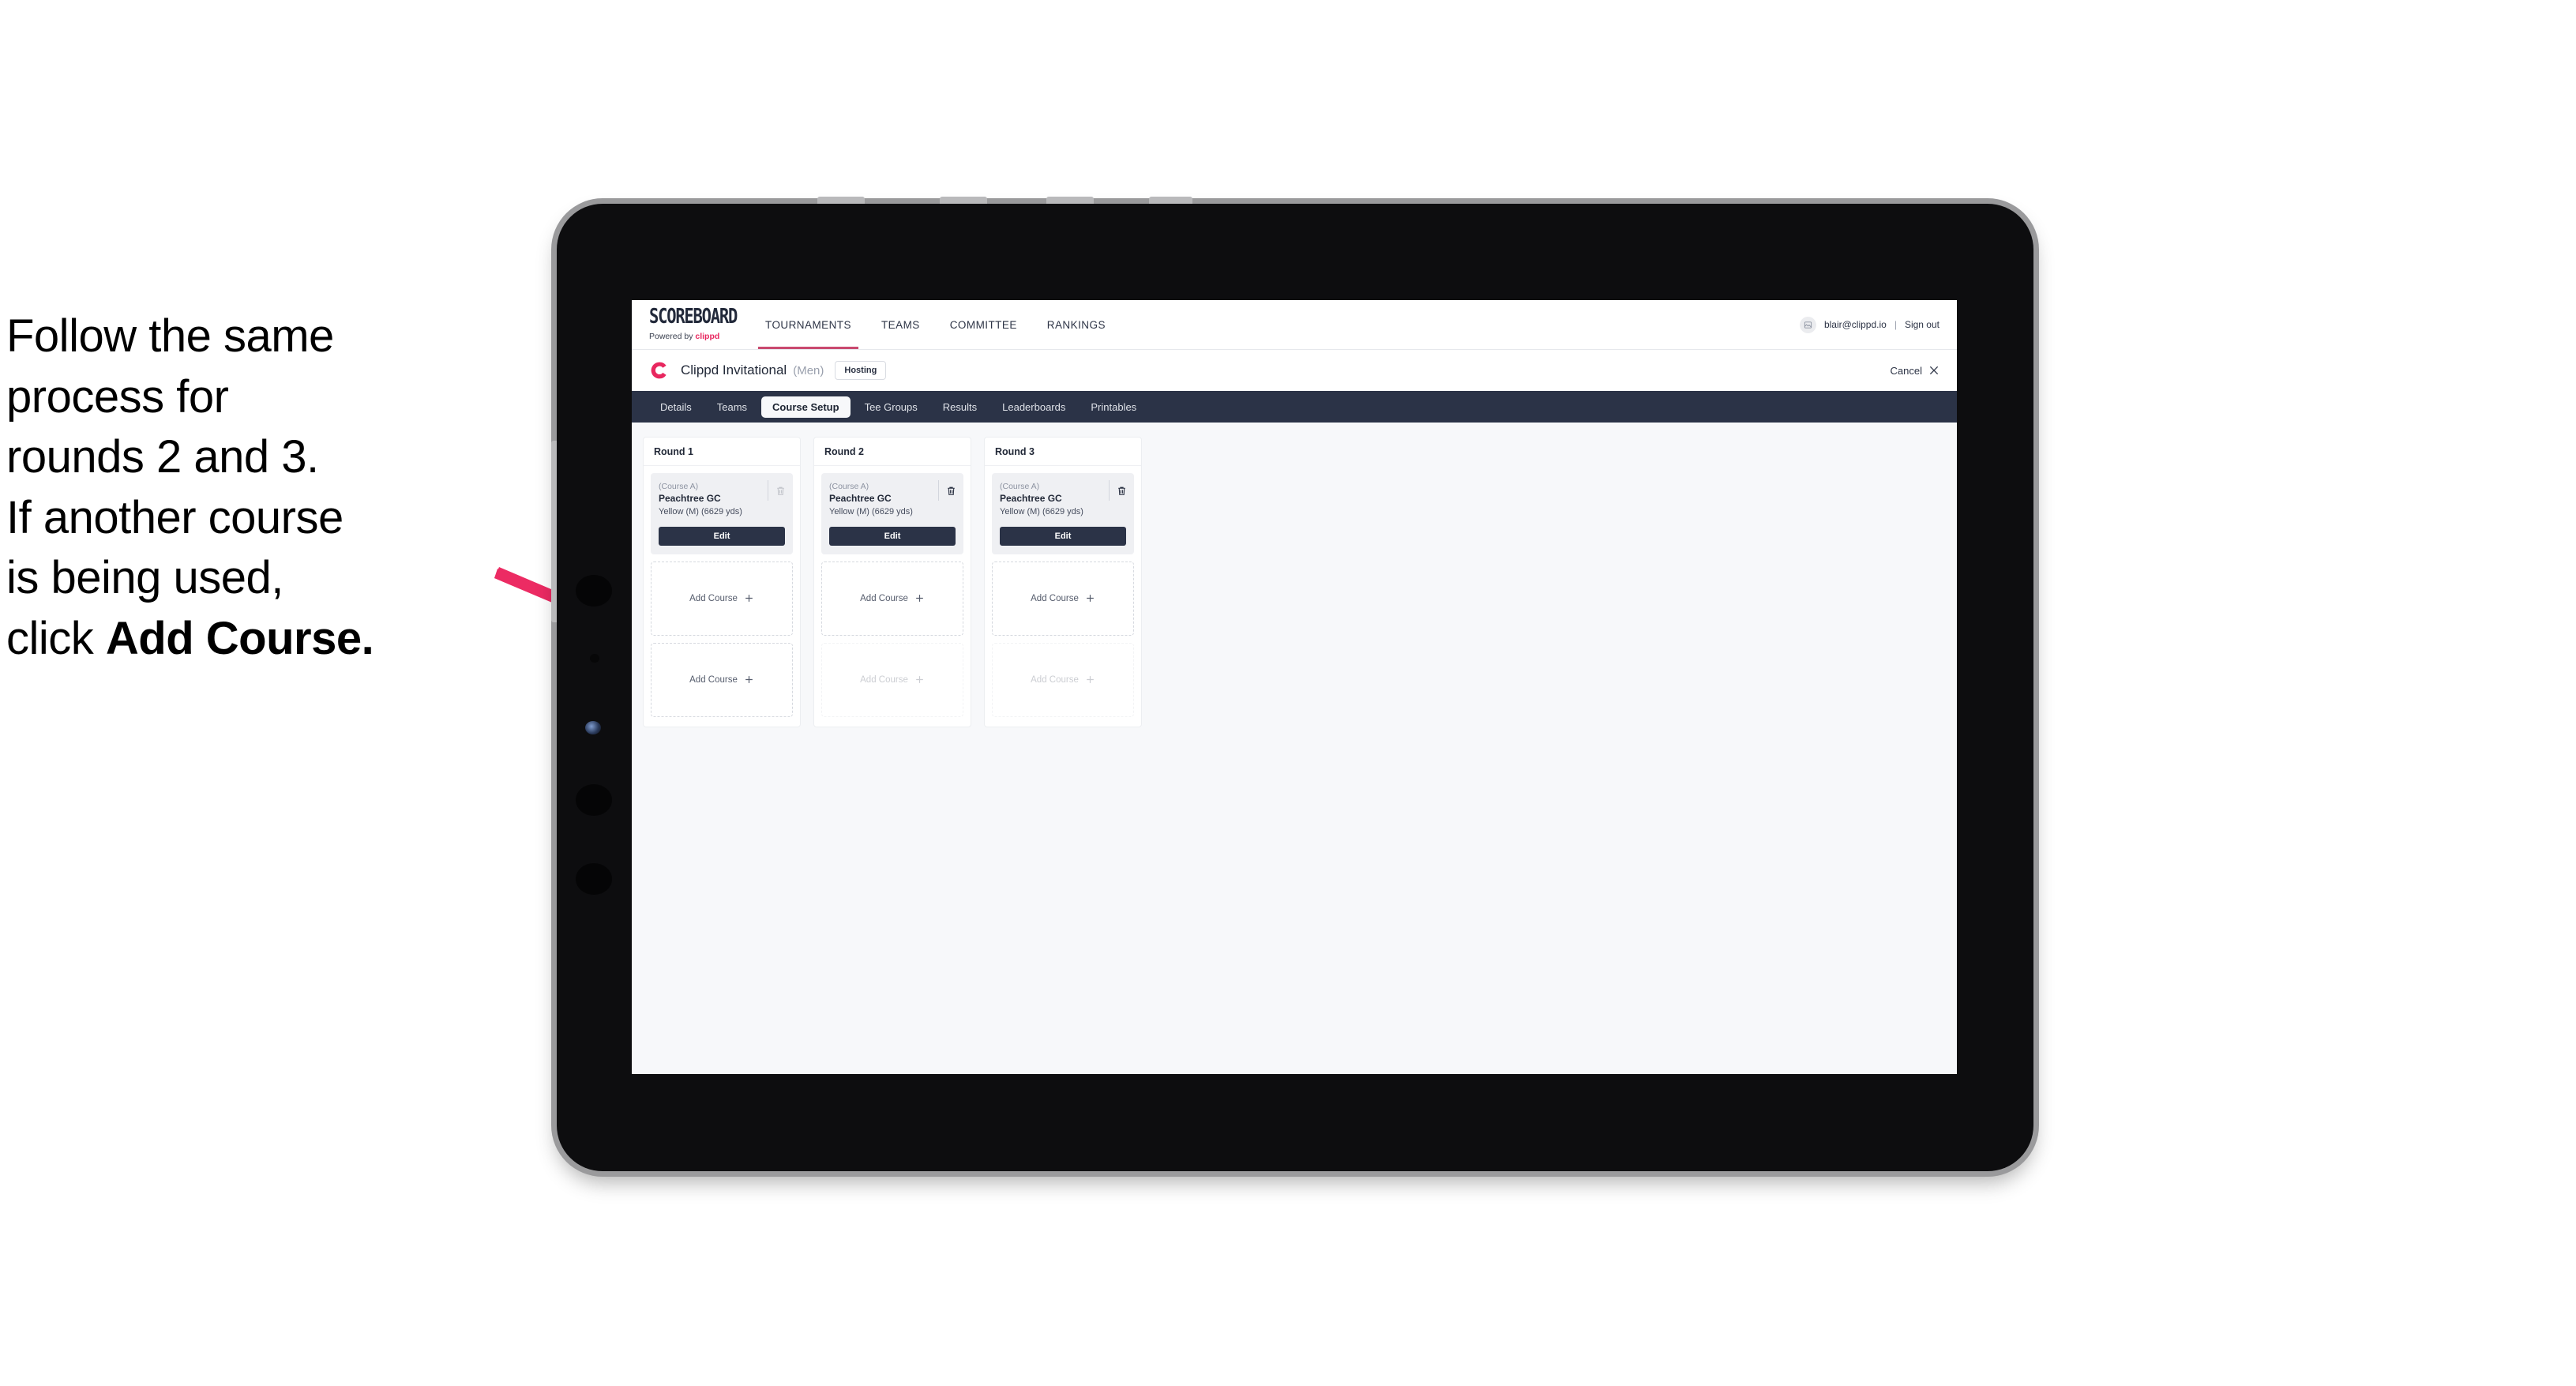 This screenshot has height=1386, width=2576. Describe the element at coordinates (707, 336) in the screenshot. I see `tagline-brand: clippd` at that location.